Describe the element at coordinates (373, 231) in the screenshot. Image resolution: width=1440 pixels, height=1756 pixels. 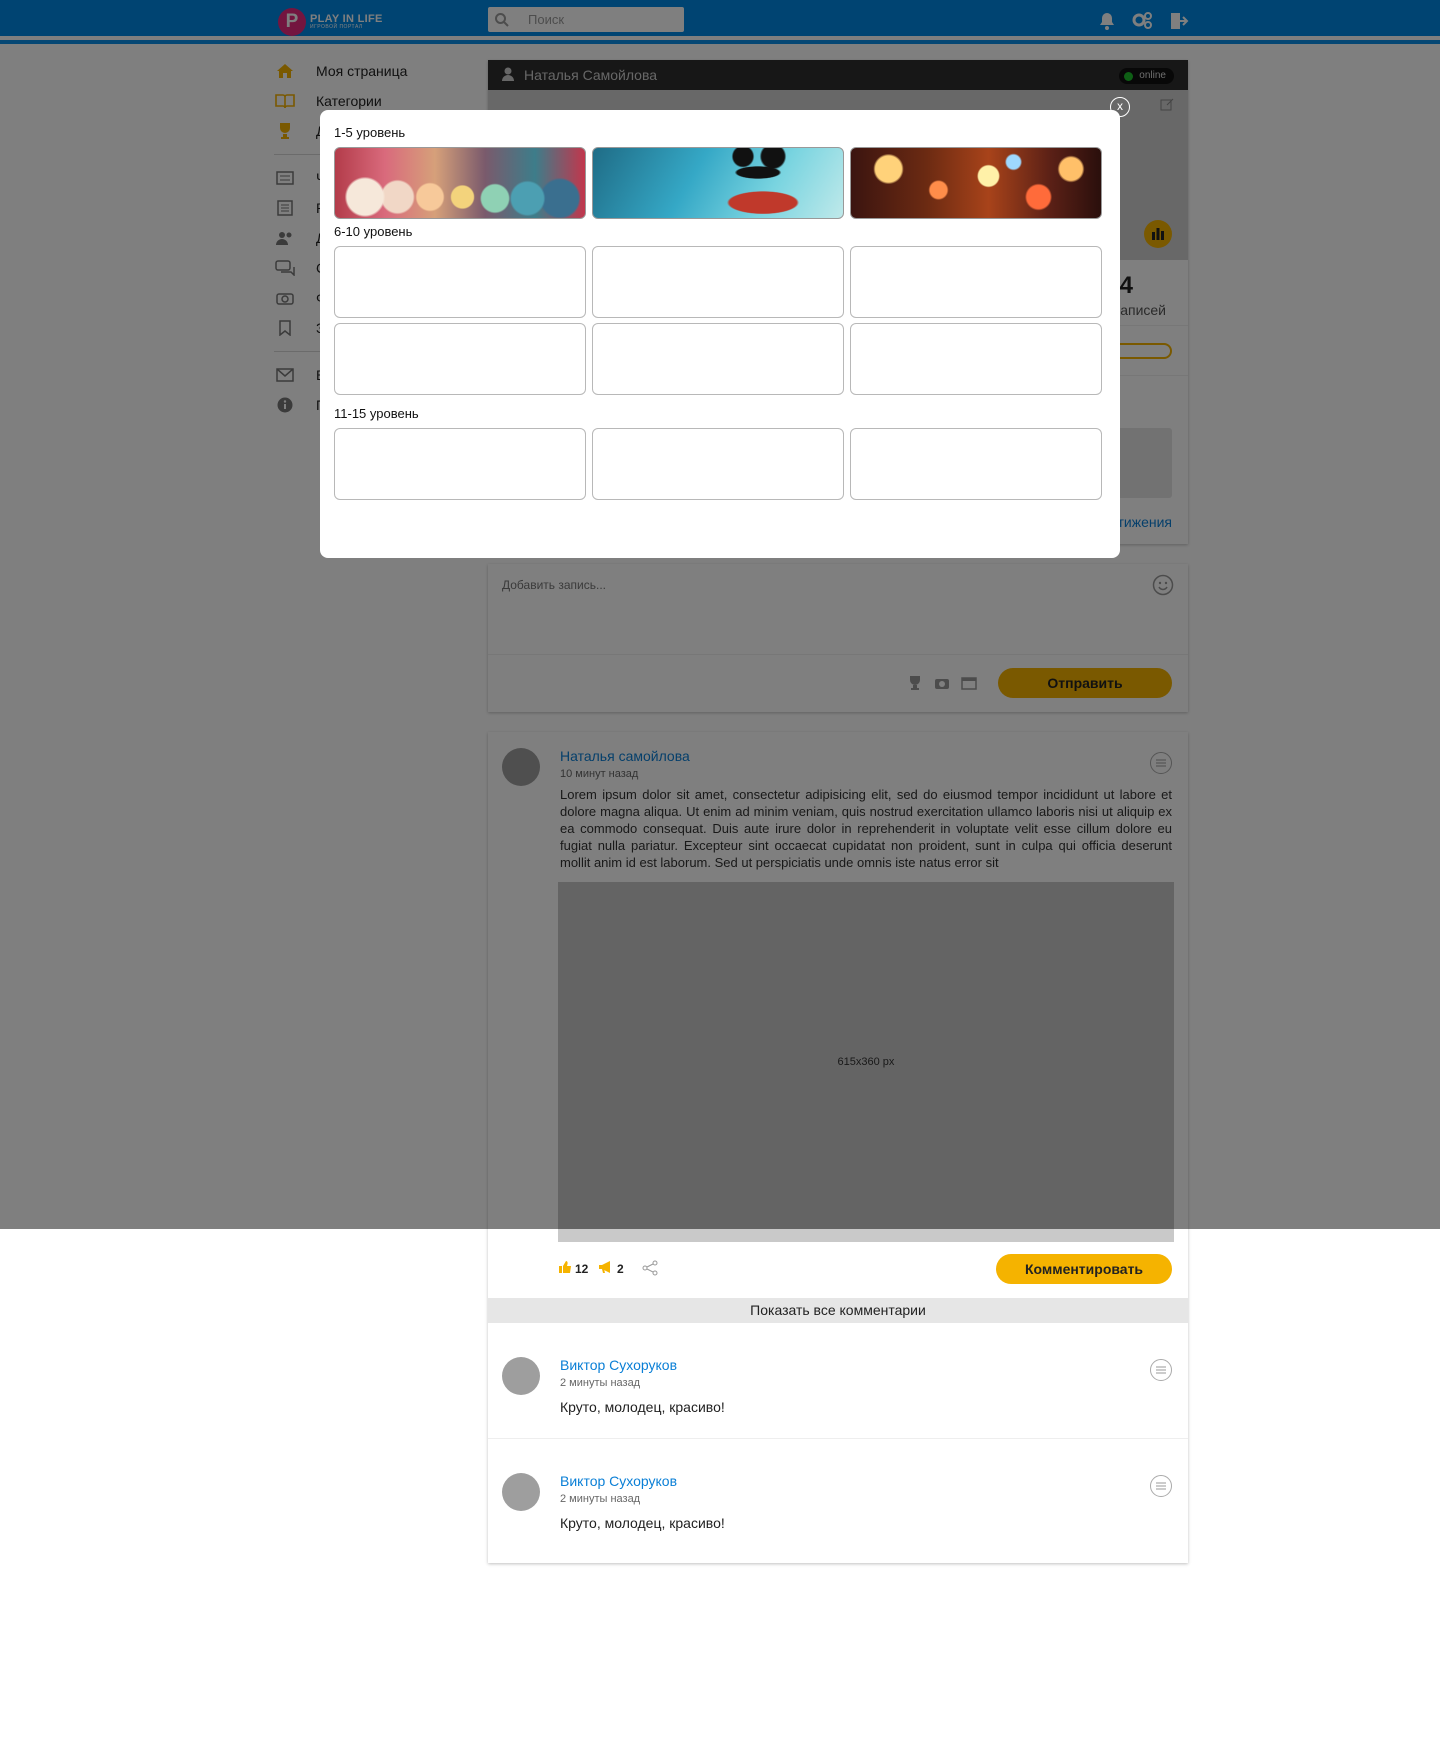
I see `level-title: 6-10 уровень` at that location.